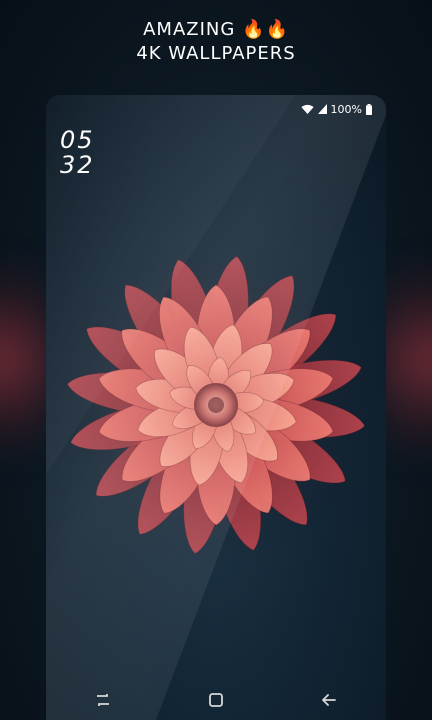 Image resolution: width=432 pixels, height=720 pixels. I want to click on navigation-bar, so click(216, 700).